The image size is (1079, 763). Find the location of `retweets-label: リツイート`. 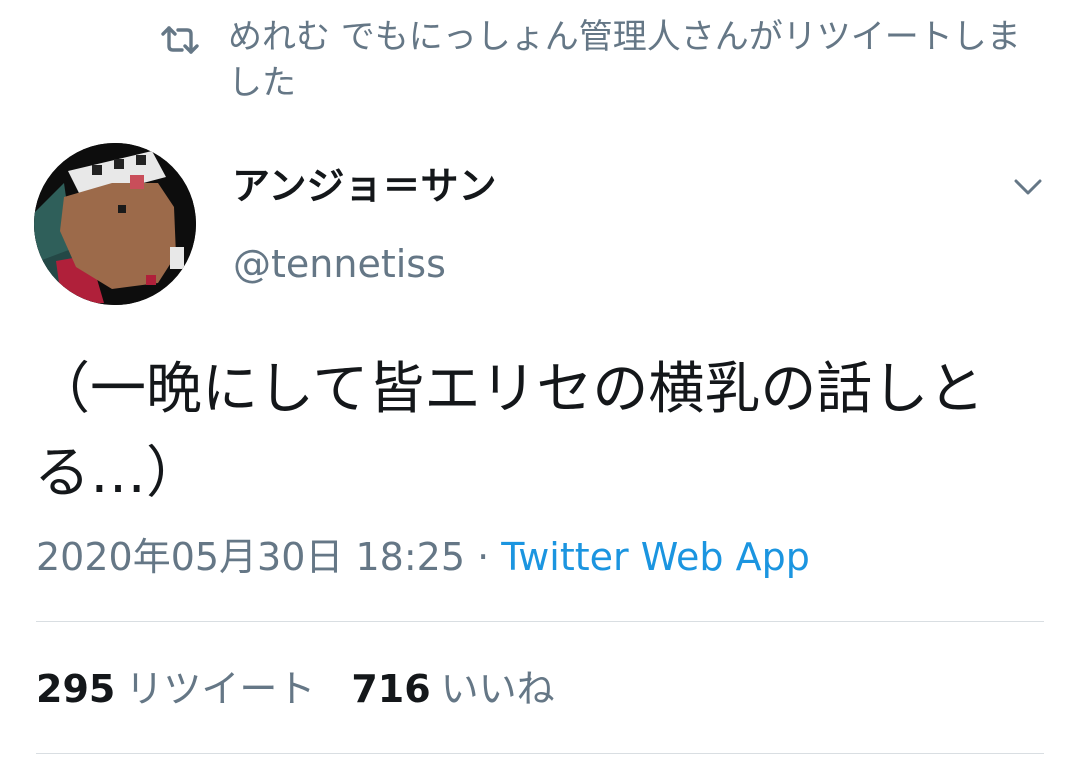

retweets-label: リツイート is located at coordinates (220, 689).